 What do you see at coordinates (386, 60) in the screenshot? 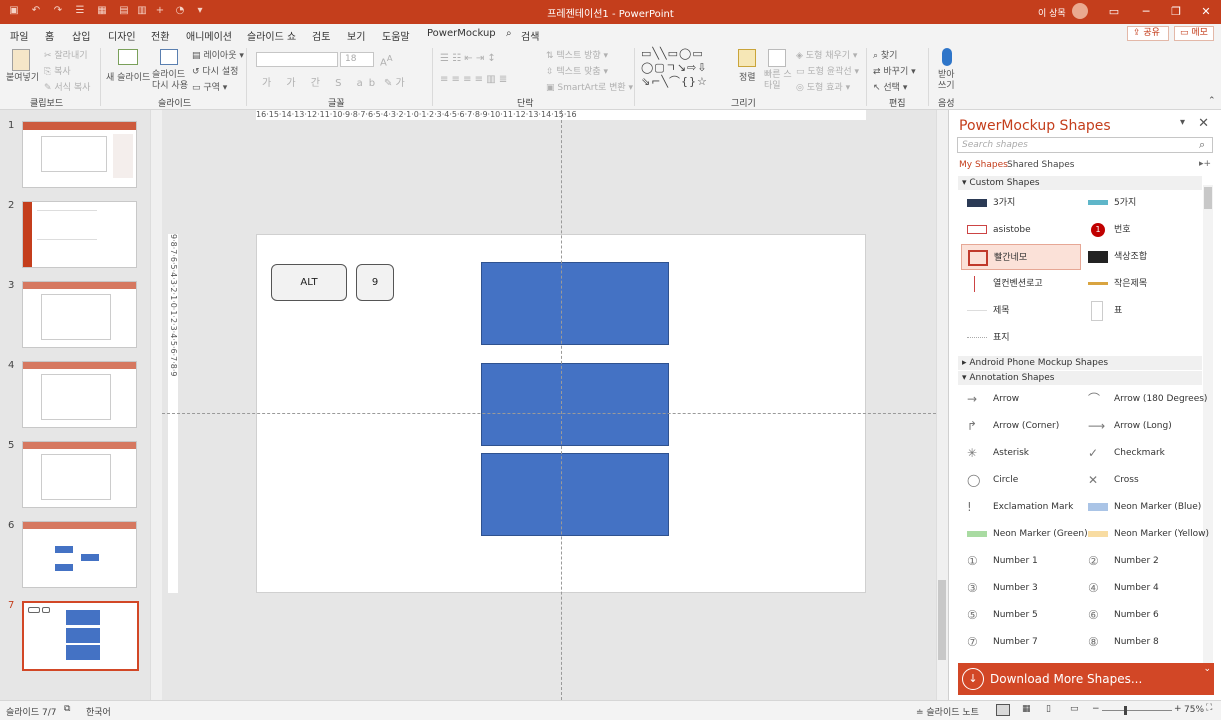
I see `font-grow-icon: AA` at bounding box center [386, 60].